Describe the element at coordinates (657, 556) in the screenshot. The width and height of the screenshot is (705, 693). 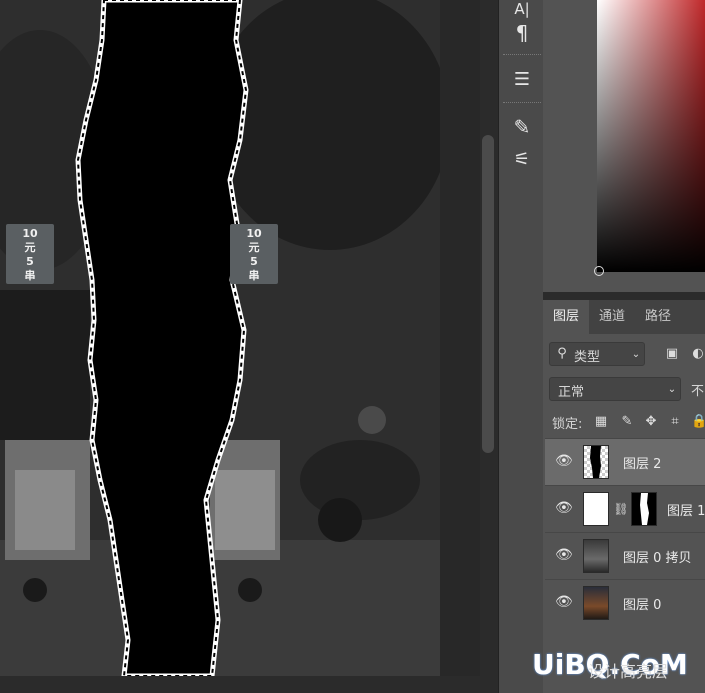
I see `layer-name: 图层 0 拷贝` at that location.